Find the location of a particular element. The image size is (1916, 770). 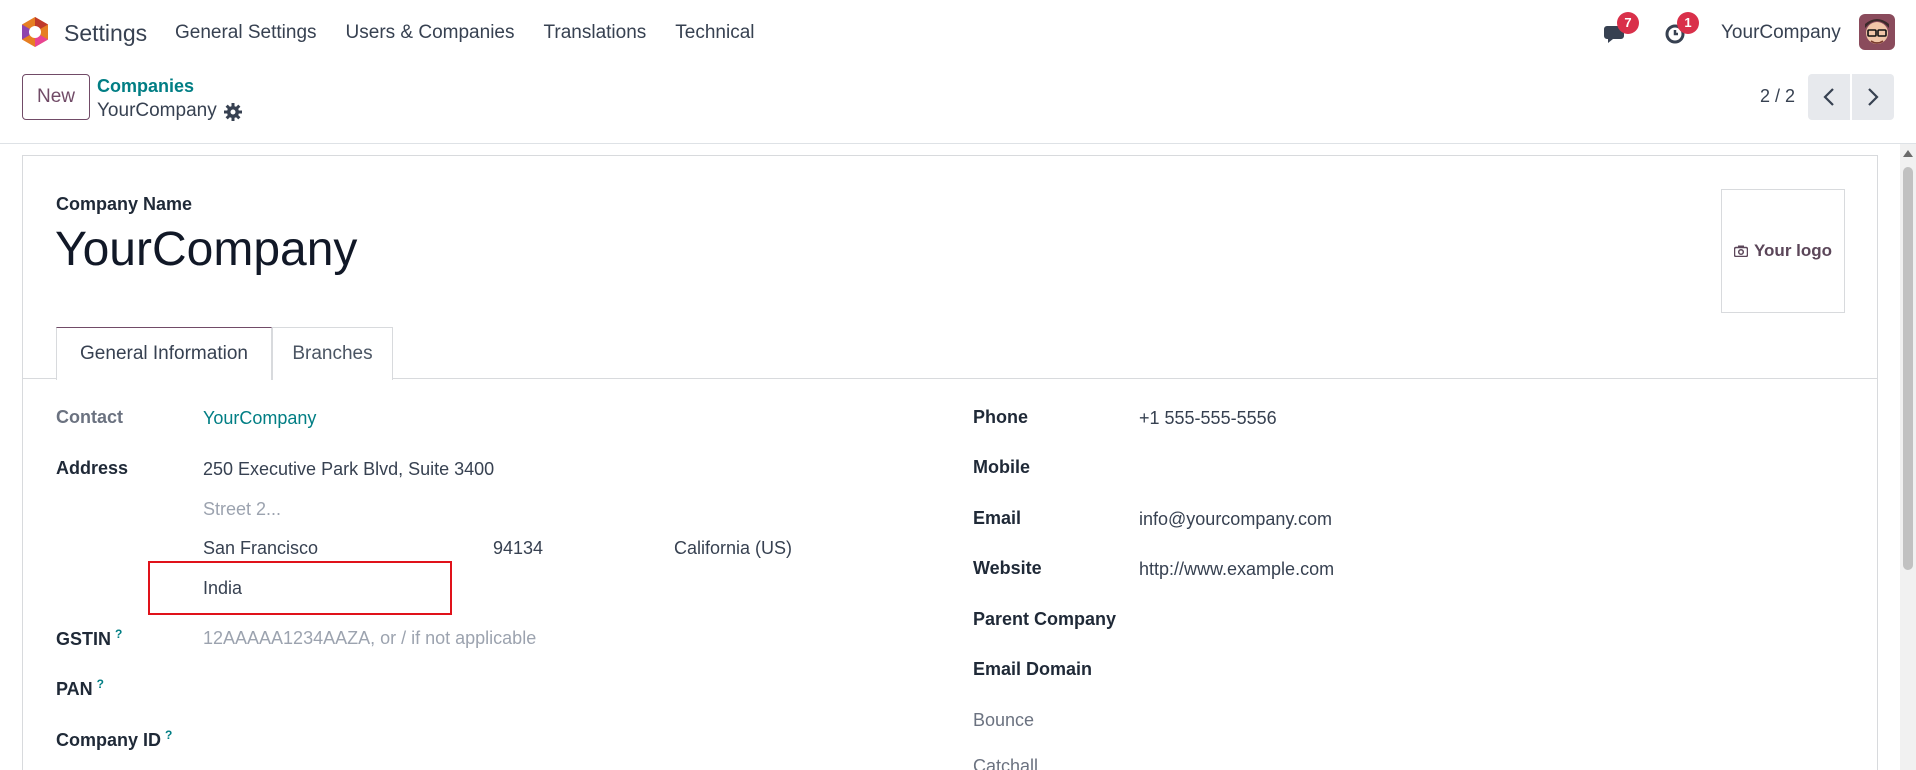

website-label: Website is located at coordinates (1007, 568).